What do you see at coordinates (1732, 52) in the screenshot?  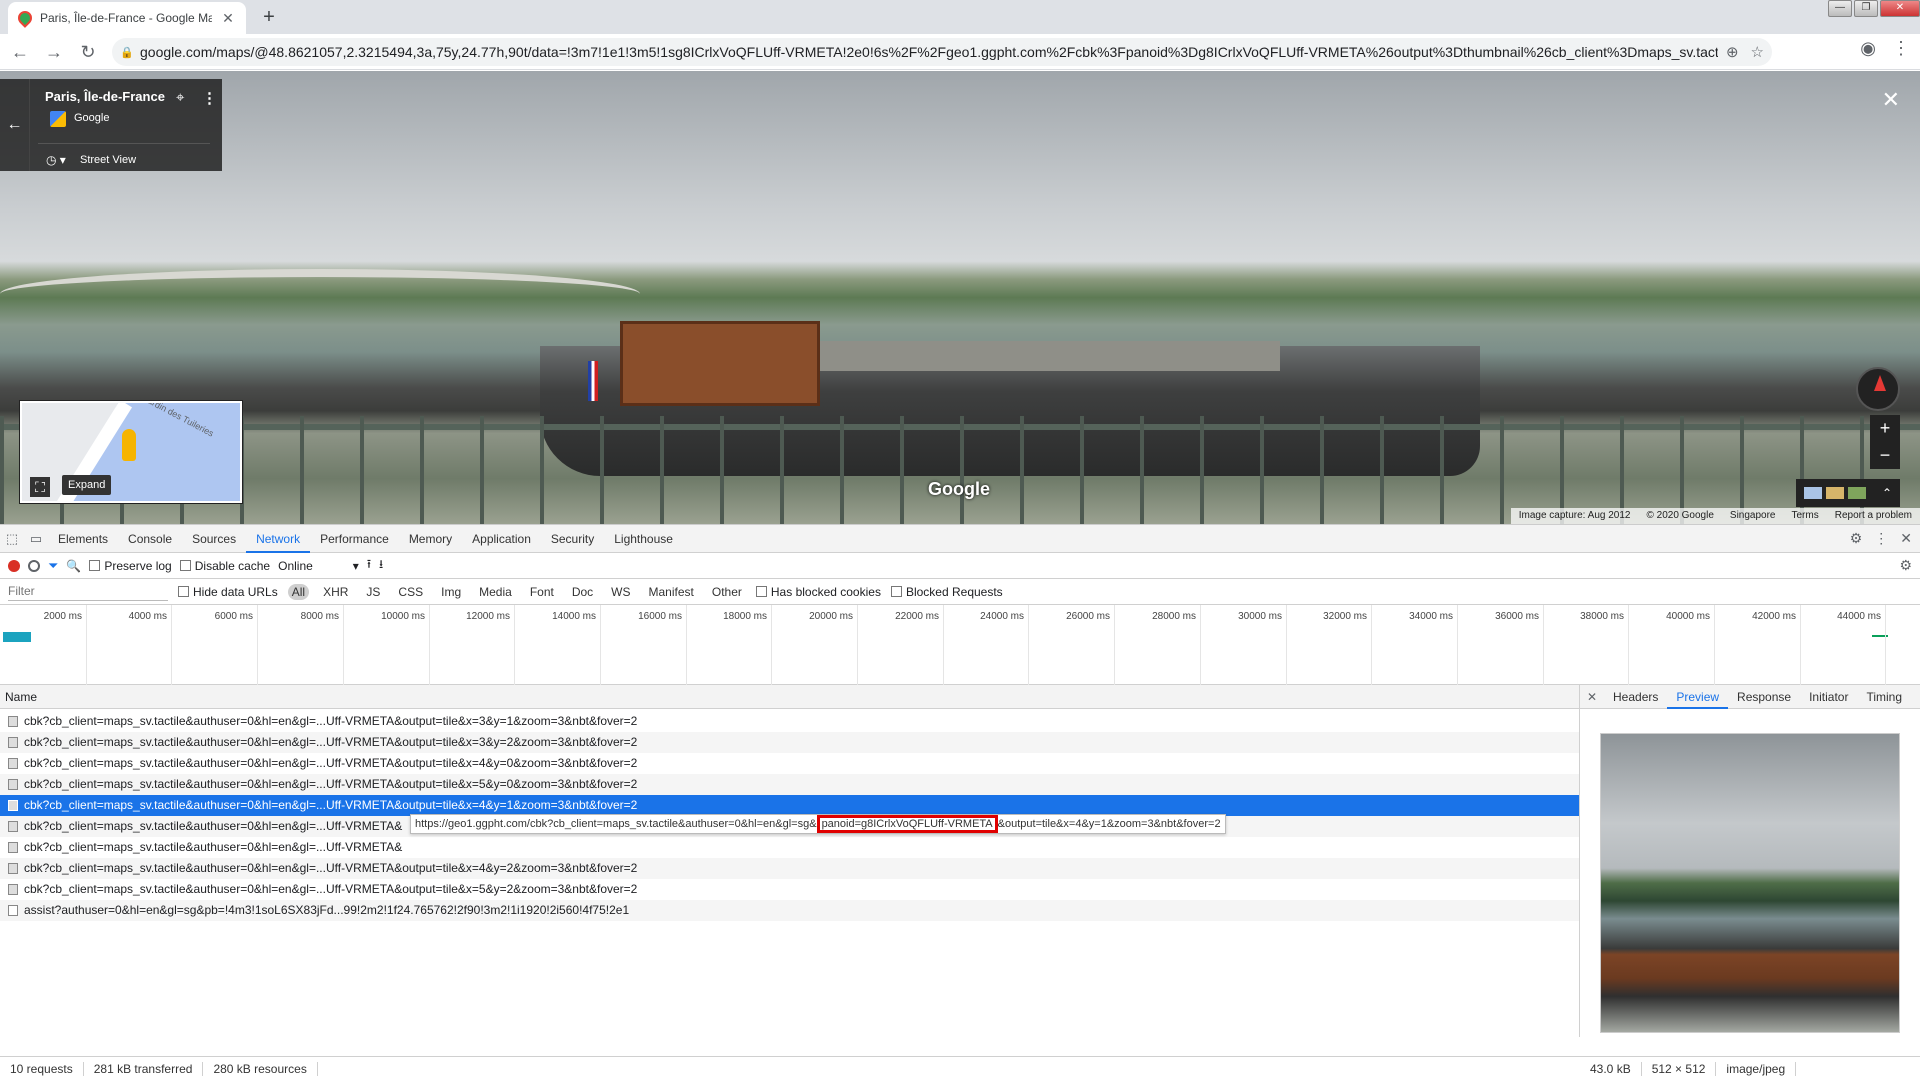 I see `install-icon: ⊕` at bounding box center [1732, 52].